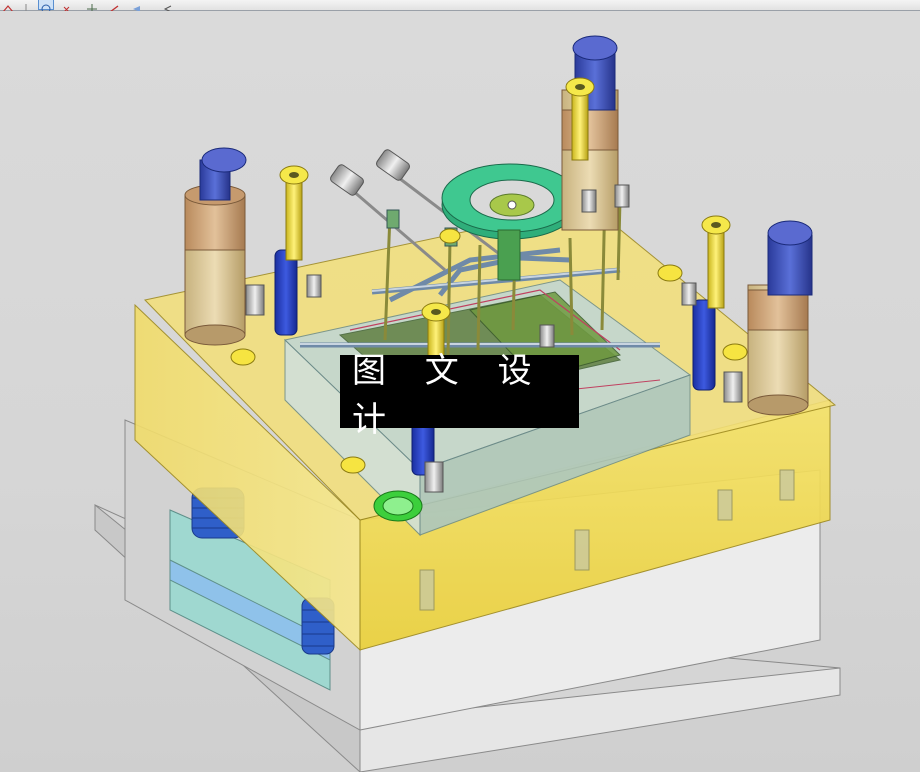 This screenshot has width=920, height=772. What do you see at coordinates (780, 318) in the screenshot?
I see `leader-pin-front-right` at bounding box center [780, 318].